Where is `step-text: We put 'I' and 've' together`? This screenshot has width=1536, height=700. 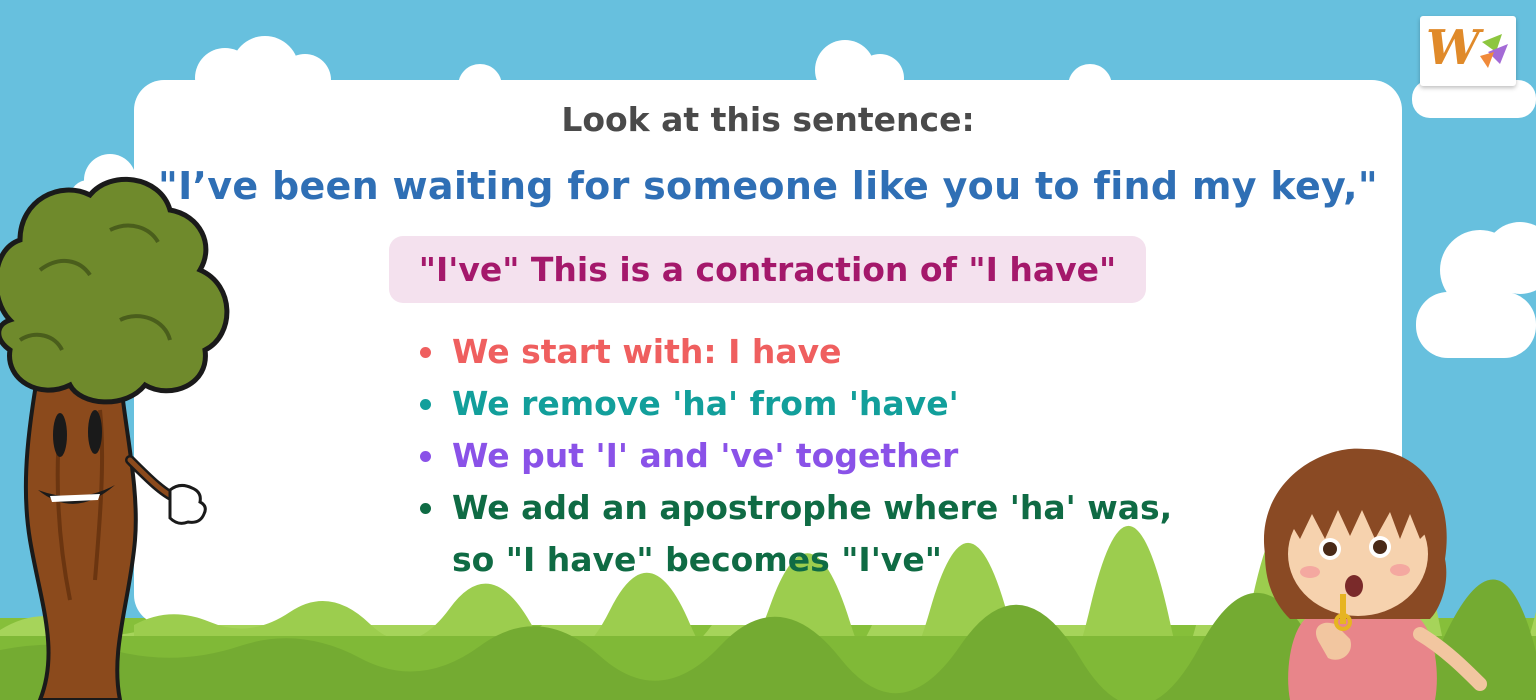 step-text: We put 'I' and 've' together is located at coordinates (705, 455).